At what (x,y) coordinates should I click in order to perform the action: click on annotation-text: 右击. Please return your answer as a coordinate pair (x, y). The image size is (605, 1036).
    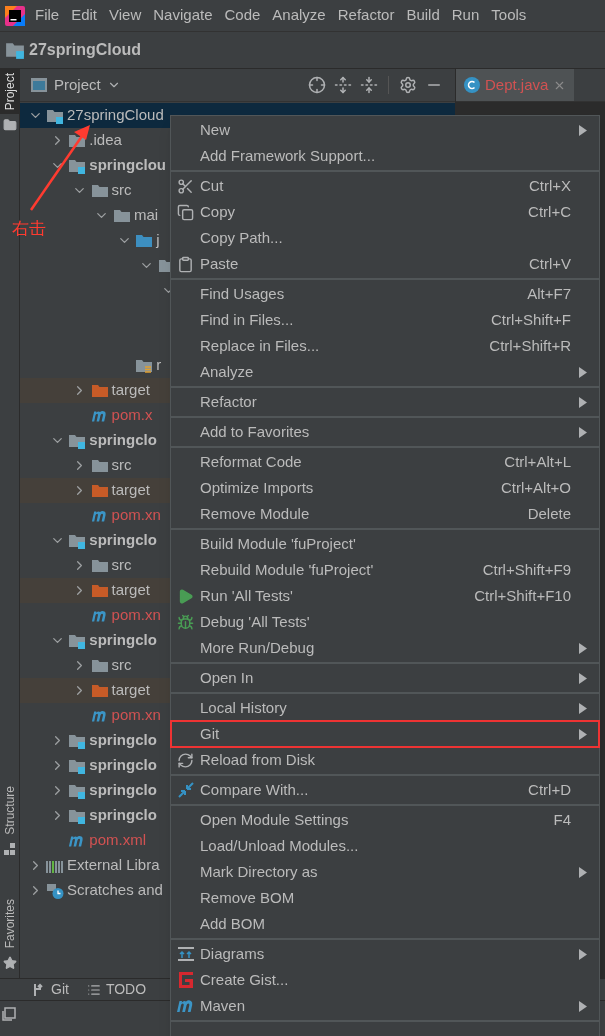
    Looking at the image, I should click on (29, 229).